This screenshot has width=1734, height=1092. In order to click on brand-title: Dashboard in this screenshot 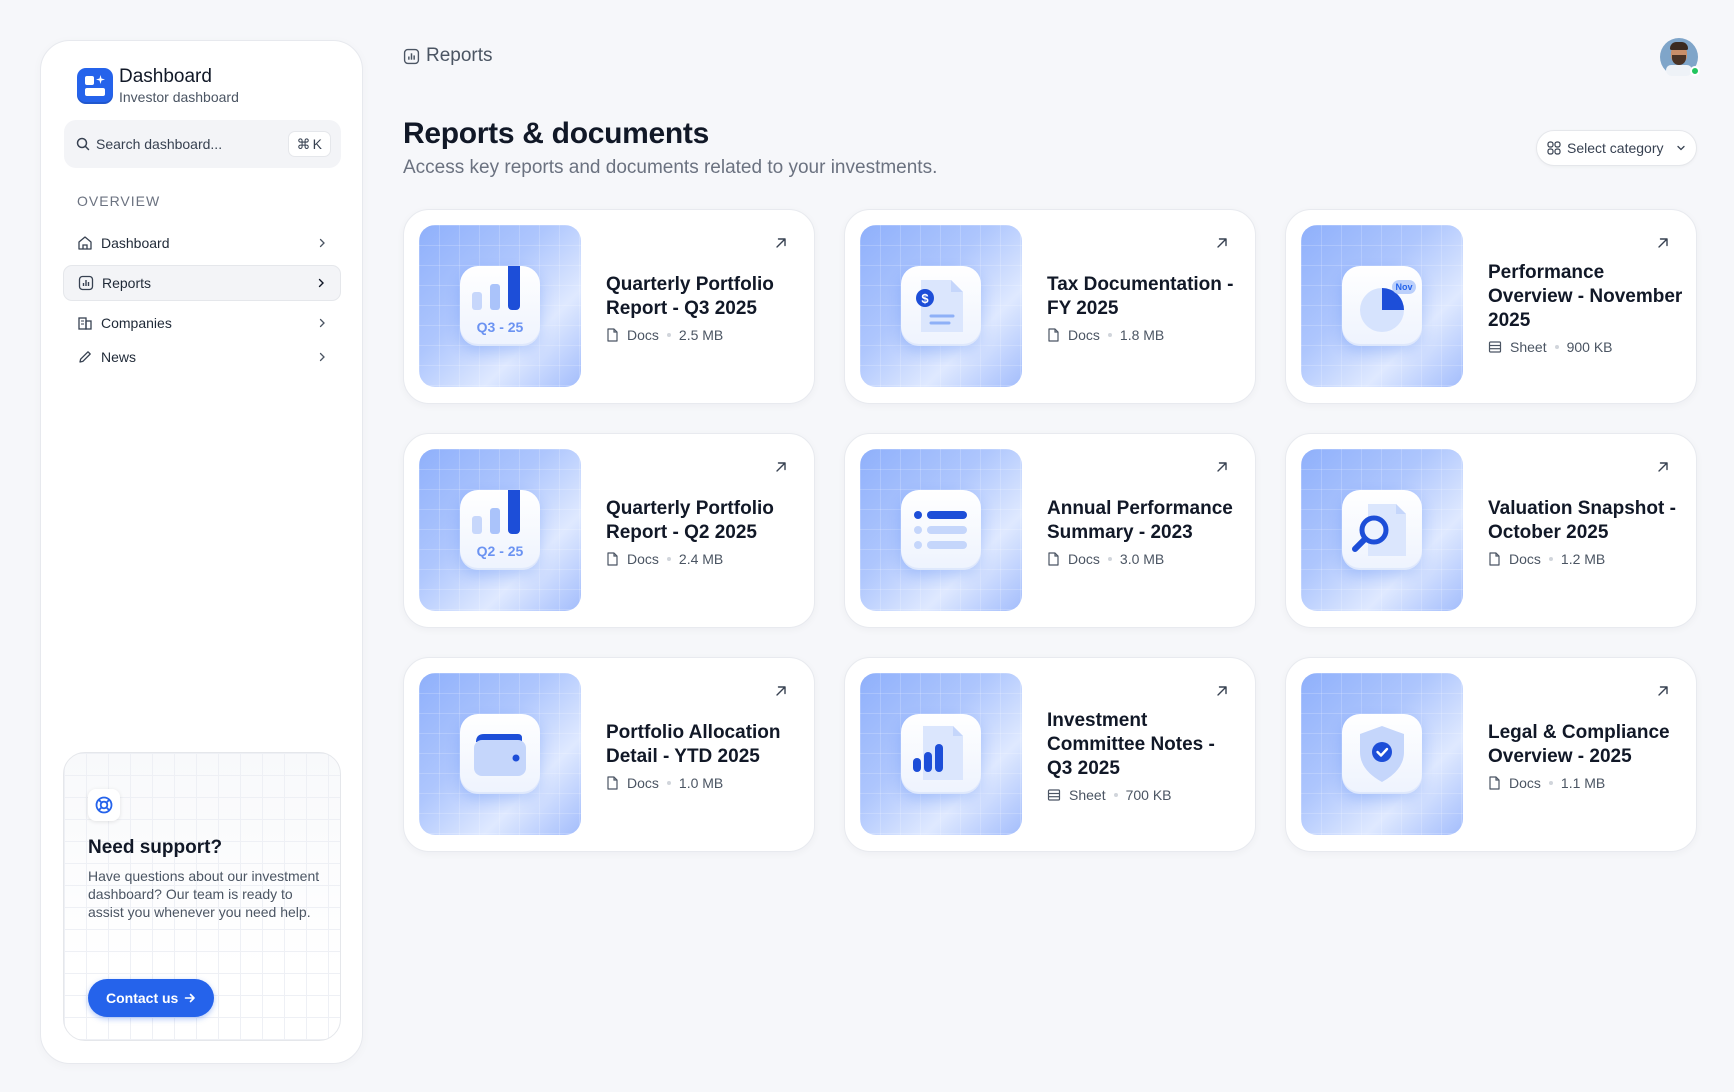, I will do `click(165, 76)`.